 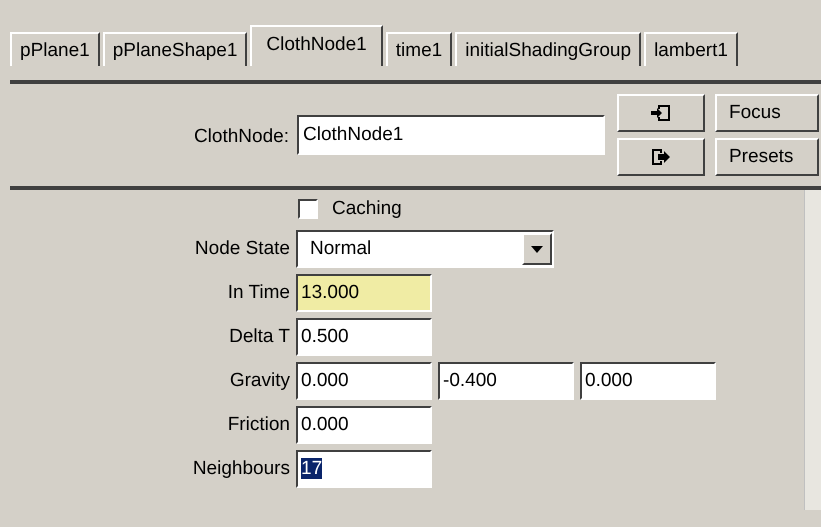 I want to click on number-field: 0.500, so click(x=364, y=337).